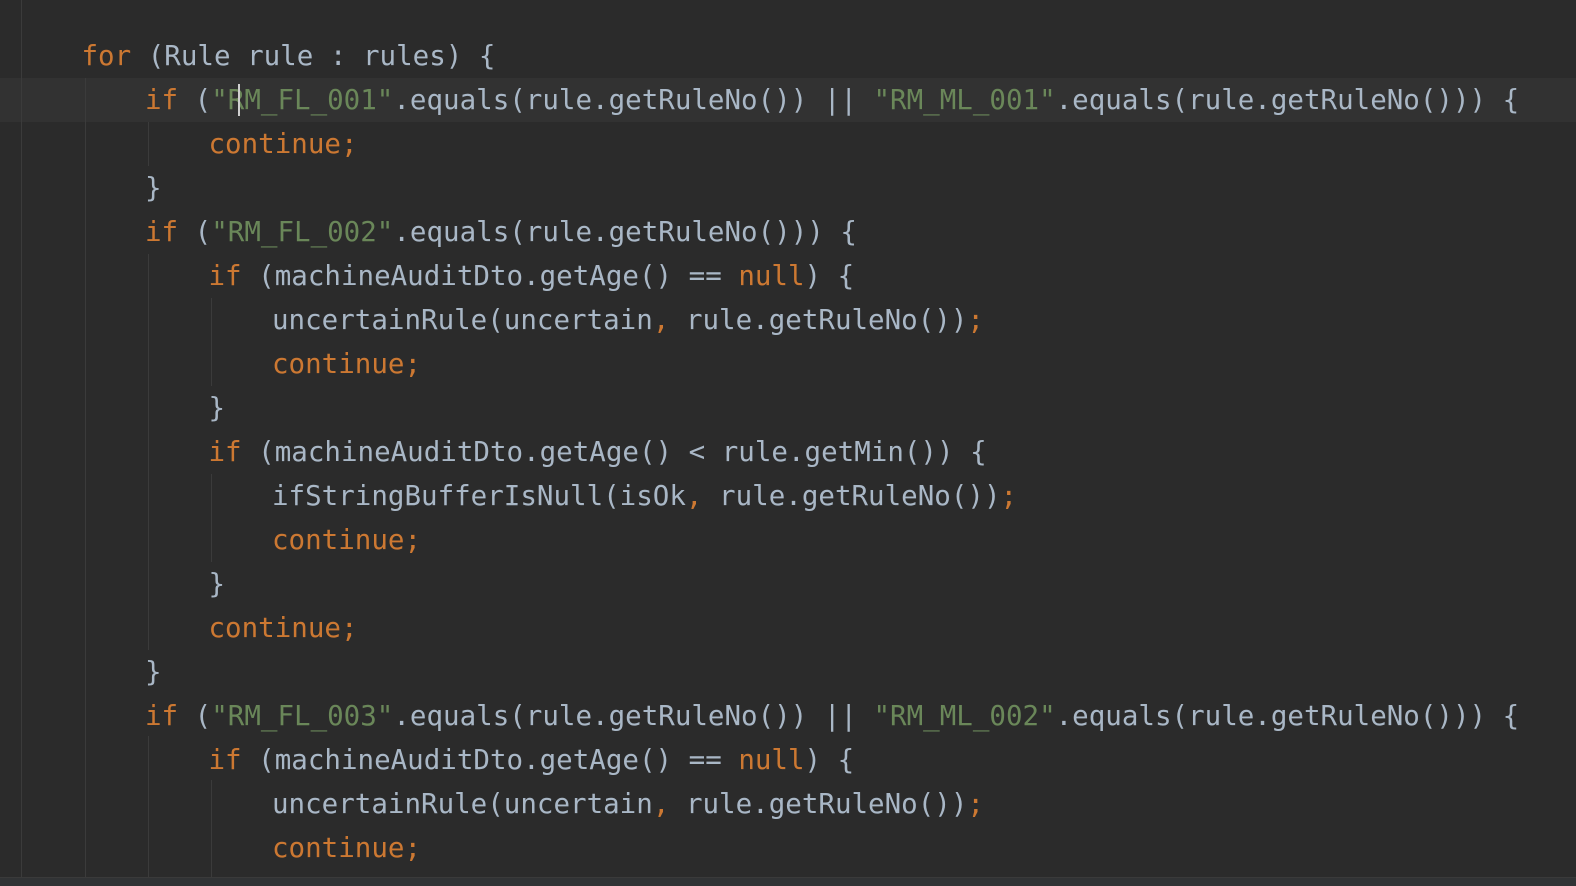 This screenshot has width=1576, height=886. I want to click on code-token: ifStringBufferIsNull(isOk, so click(479, 496).